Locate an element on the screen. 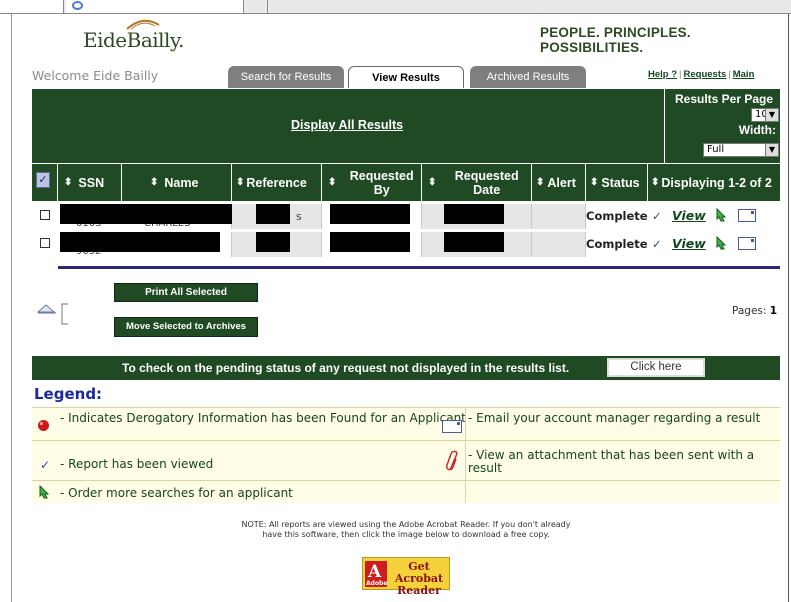 The image size is (791, 602). column-ssn-label: SSN is located at coordinates (91, 182).